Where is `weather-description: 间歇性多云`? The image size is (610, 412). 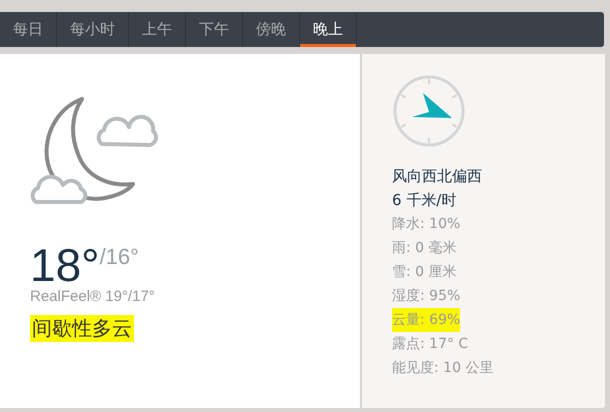
weather-description: 间歇性多云 is located at coordinates (82, 328).